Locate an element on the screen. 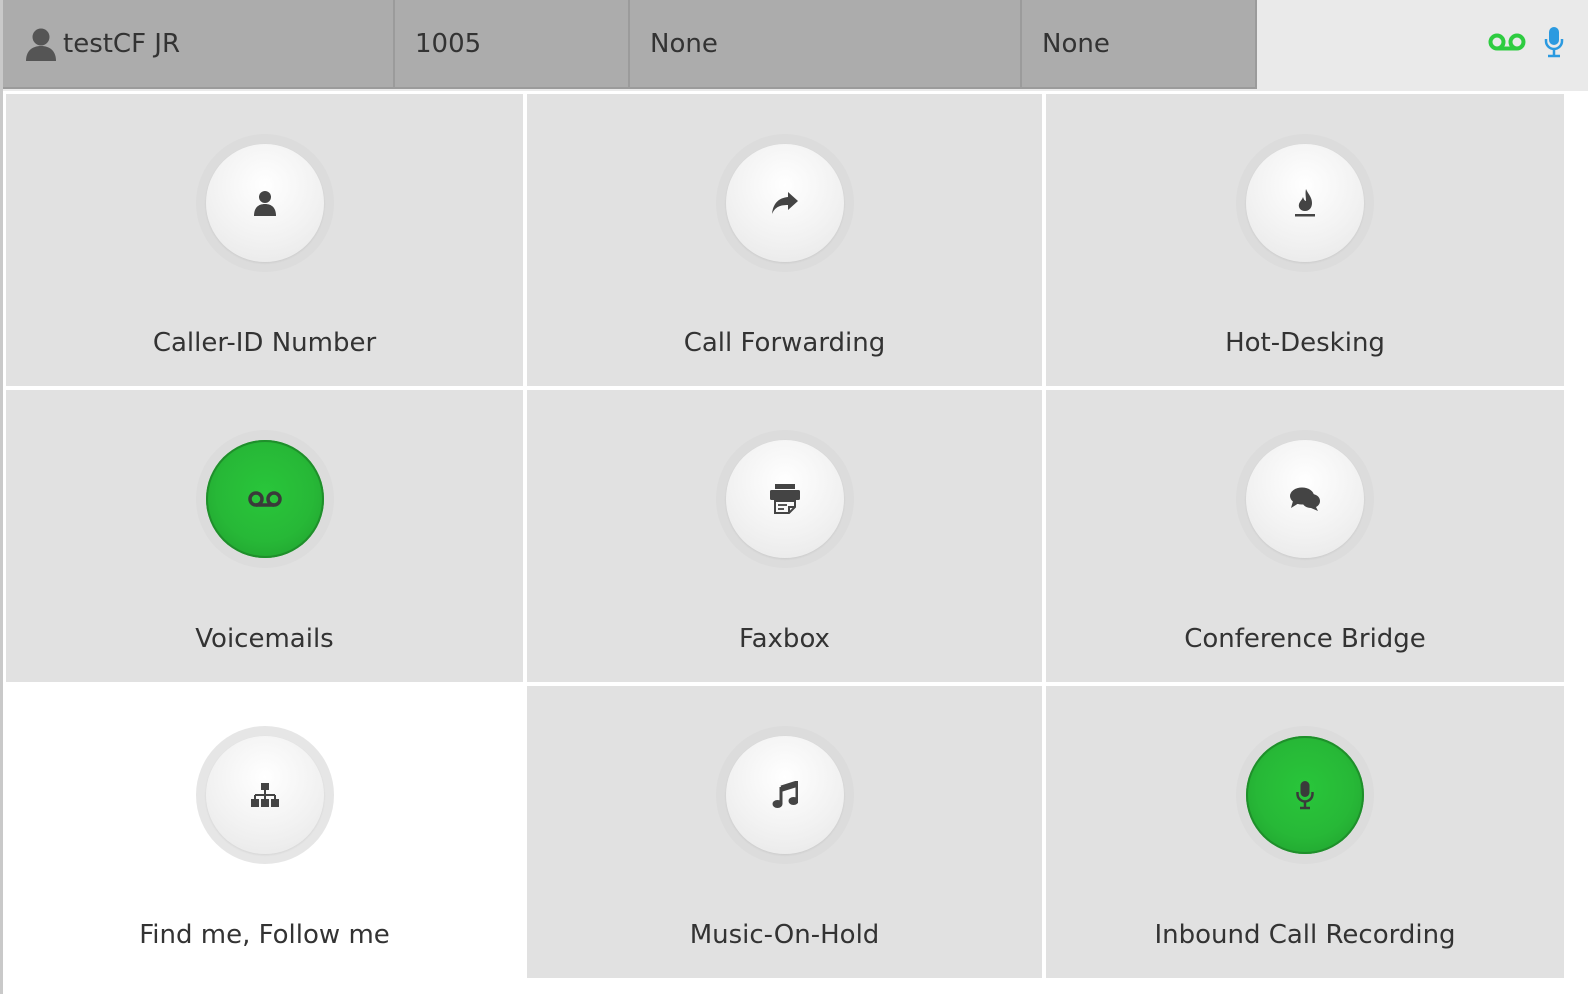  extension-number: 1005 is located at coordinates (448, 43).